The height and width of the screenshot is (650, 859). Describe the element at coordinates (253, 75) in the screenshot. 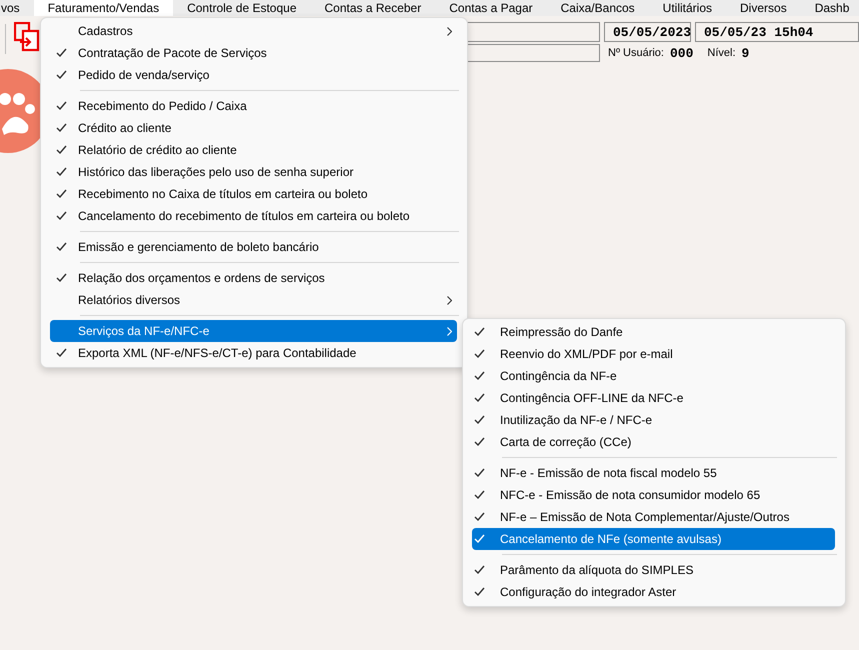

I see `menu-item: Pedido de venda/serviço` at that location.